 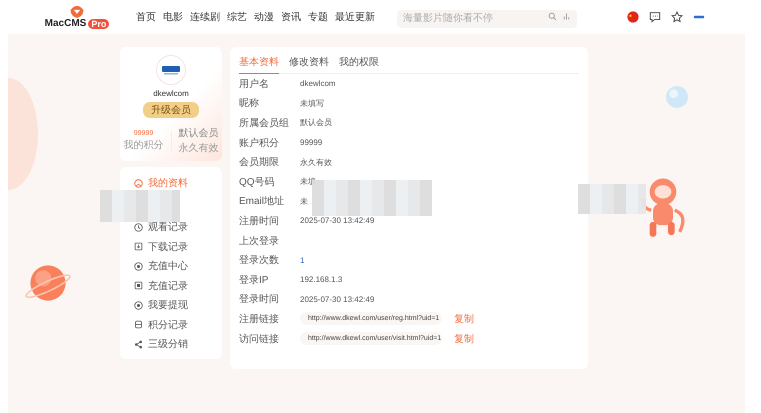 I want to click on search-field: 海量影片随你看不停, so click(x=487, y=19).